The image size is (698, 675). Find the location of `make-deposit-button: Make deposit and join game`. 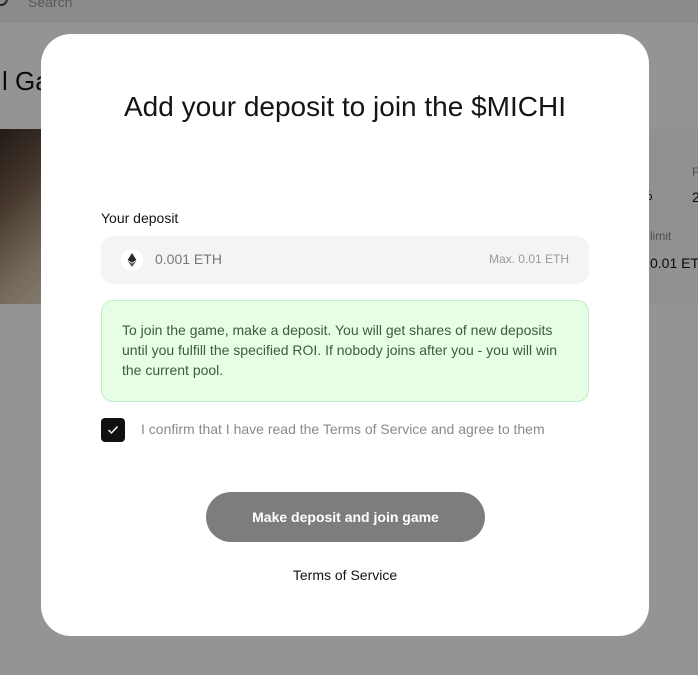

make-deposit-button: Make deposit and join game is located at coordinates (345, 517).